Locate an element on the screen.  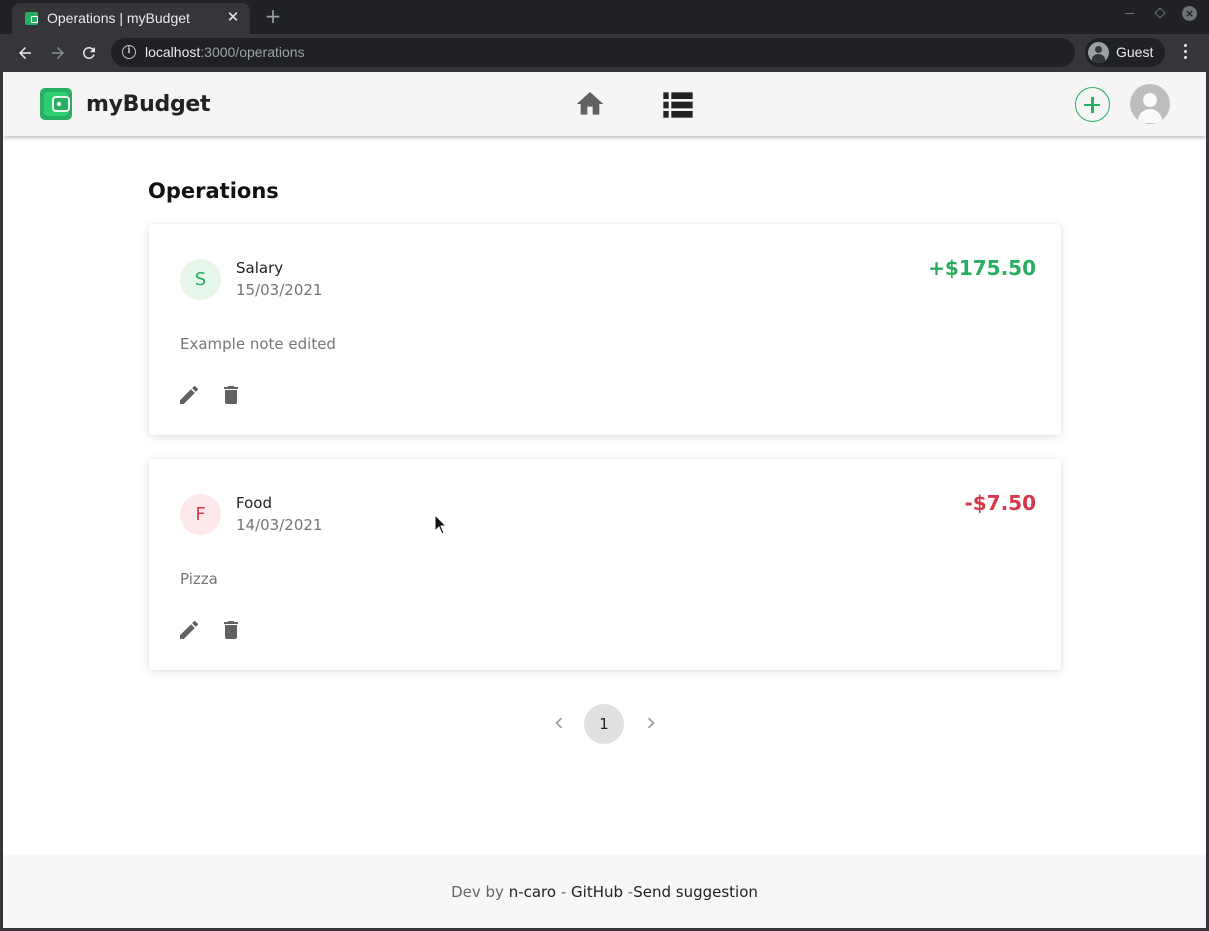
operation-date: 14/03/2021 is located at coordinates (279, 525).